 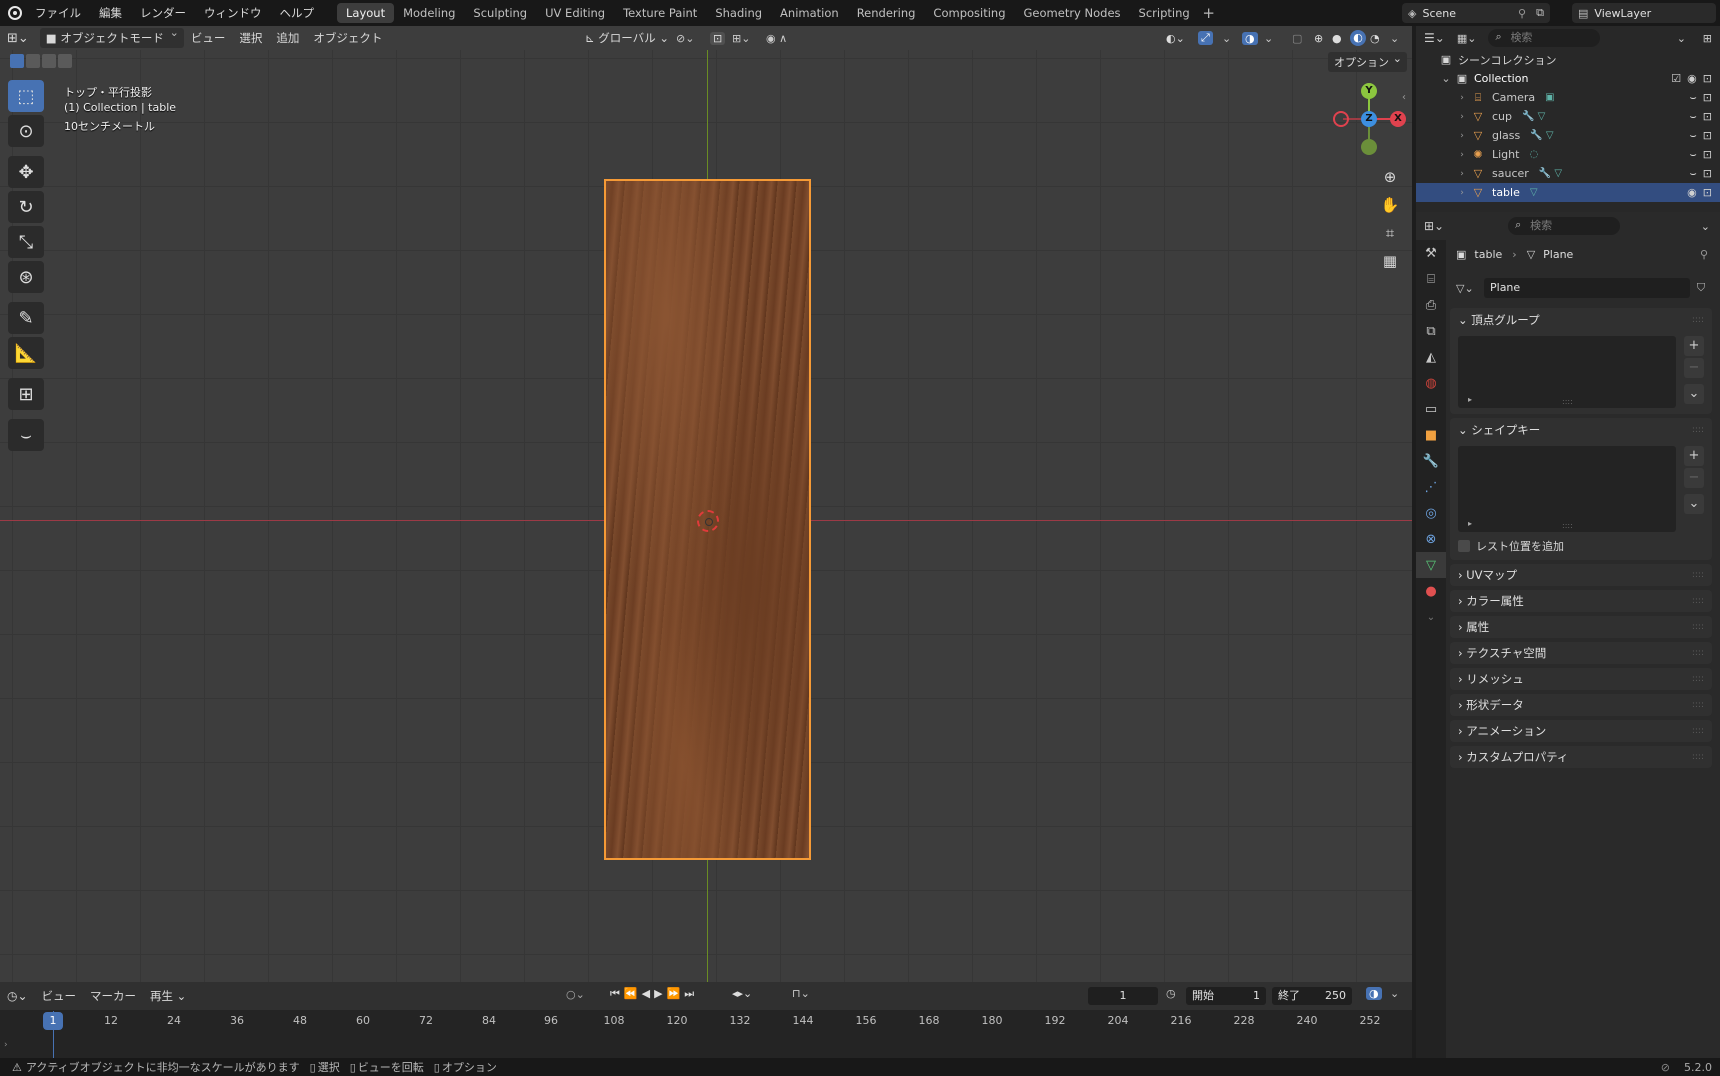 I want to click on cursor-tool-icon: ⊙, so click(x=26, y=131).